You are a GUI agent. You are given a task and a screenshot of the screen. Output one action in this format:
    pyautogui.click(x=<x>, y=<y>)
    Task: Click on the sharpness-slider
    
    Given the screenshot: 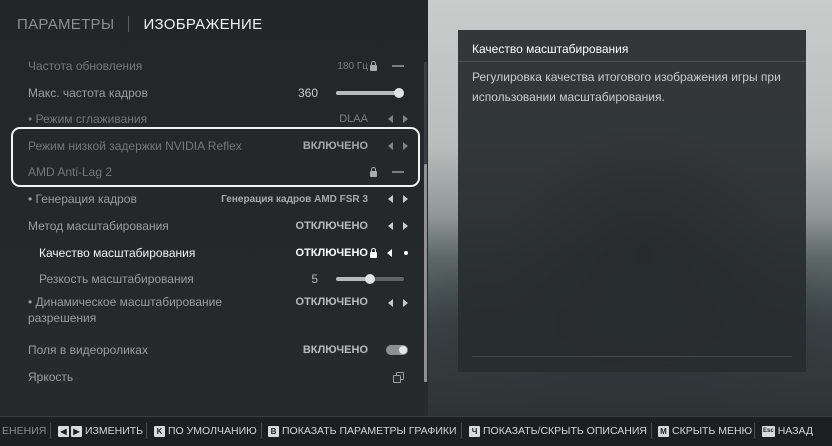 What is the action you would take?
    pyautogui.click(x=370, y=279)
    